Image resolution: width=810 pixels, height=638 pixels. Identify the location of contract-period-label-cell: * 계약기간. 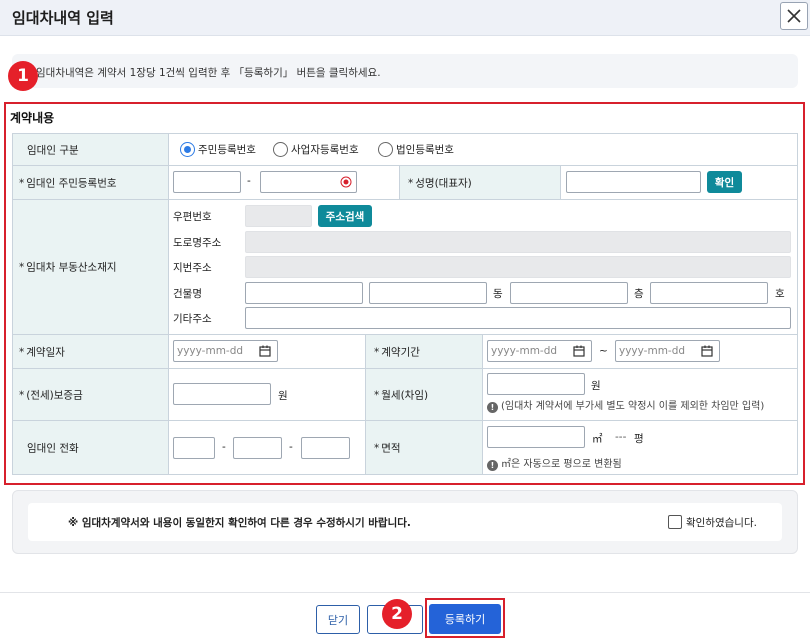
(424, 351).